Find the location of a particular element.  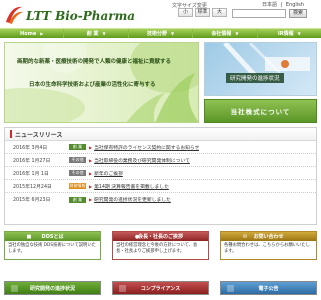

news-link: 当社取締役の業務及び研究開発体制について is located at coordinates (142, 160).